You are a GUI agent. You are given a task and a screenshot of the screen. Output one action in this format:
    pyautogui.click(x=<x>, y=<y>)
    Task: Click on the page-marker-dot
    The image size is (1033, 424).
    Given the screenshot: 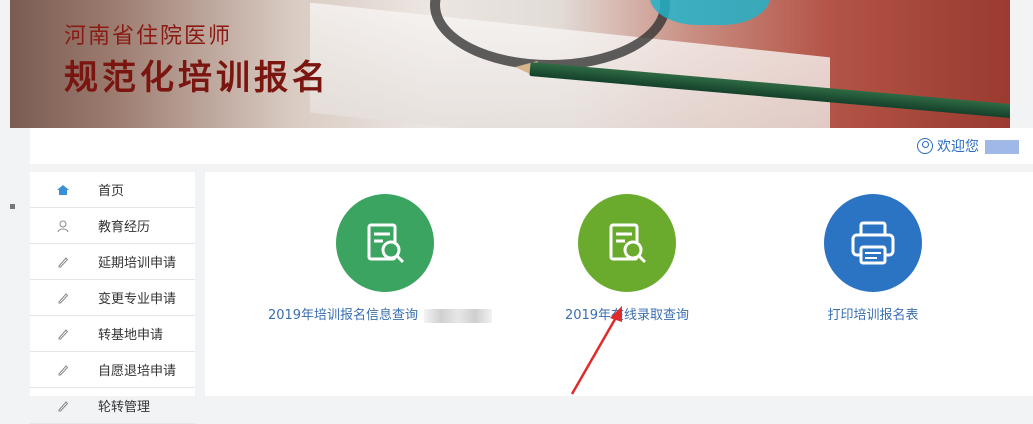 What is the action you would take?
    pyautogui.click(x=12, y=206)
    